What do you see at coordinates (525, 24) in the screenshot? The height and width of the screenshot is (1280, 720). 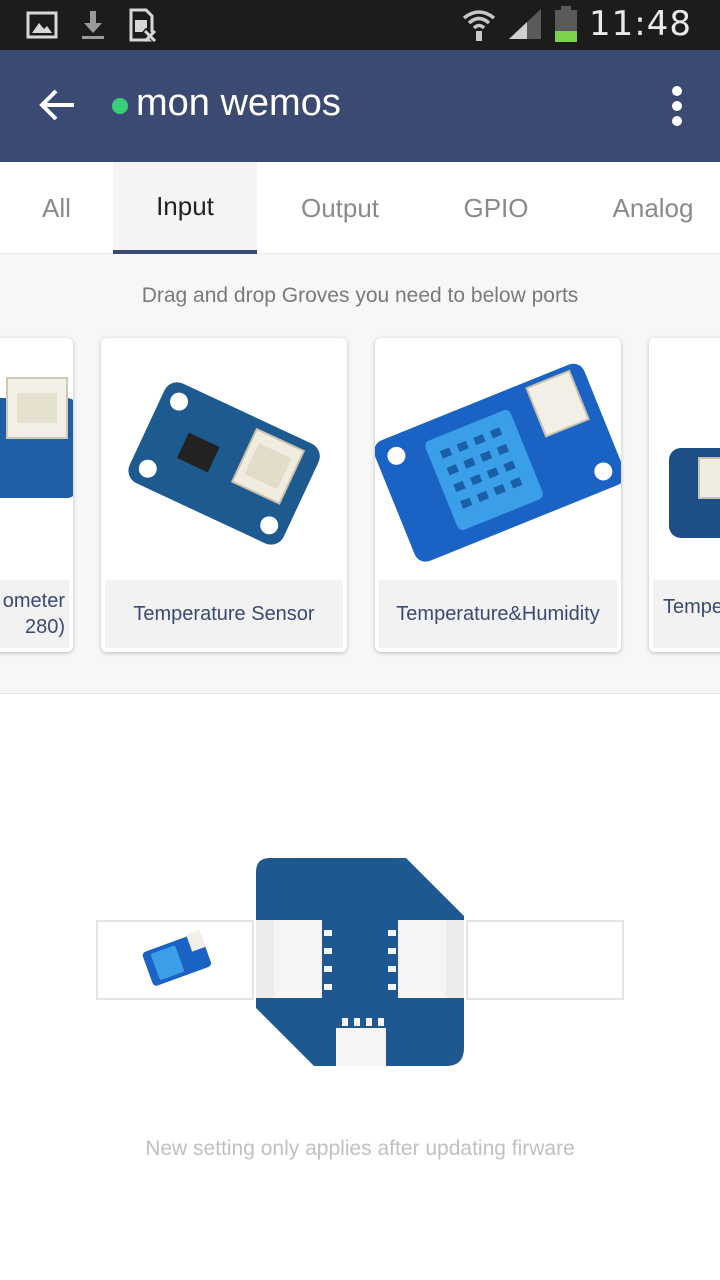 I see `signal-icon` at bounding box center [525, 24].